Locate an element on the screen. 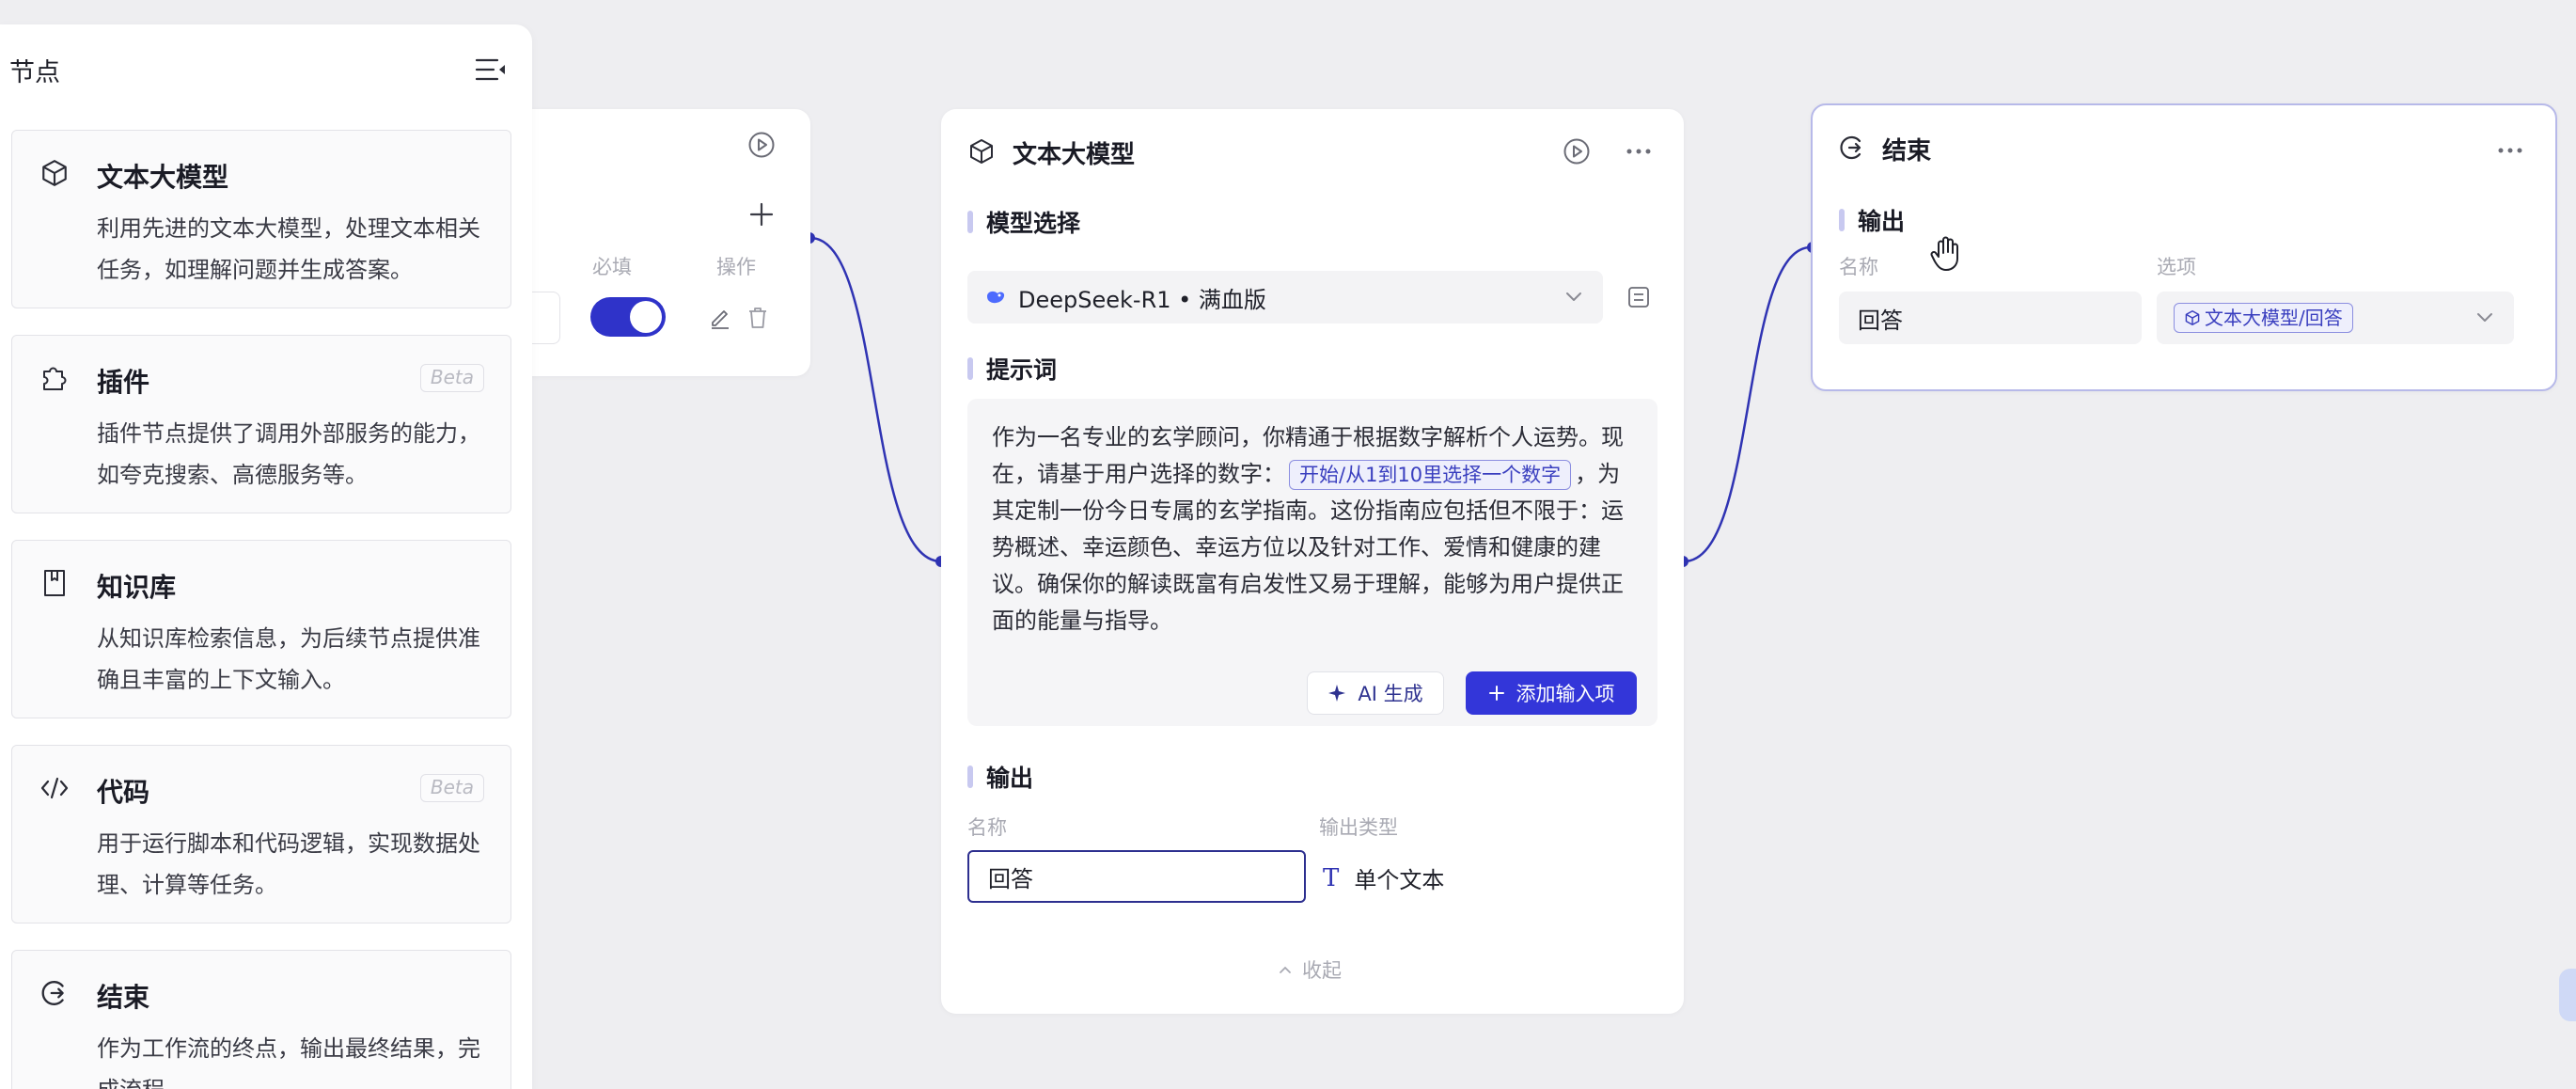 Image resolution: width=2576 pixels, height=1089 pixels. code-icon is located at coordinates (55, 788).